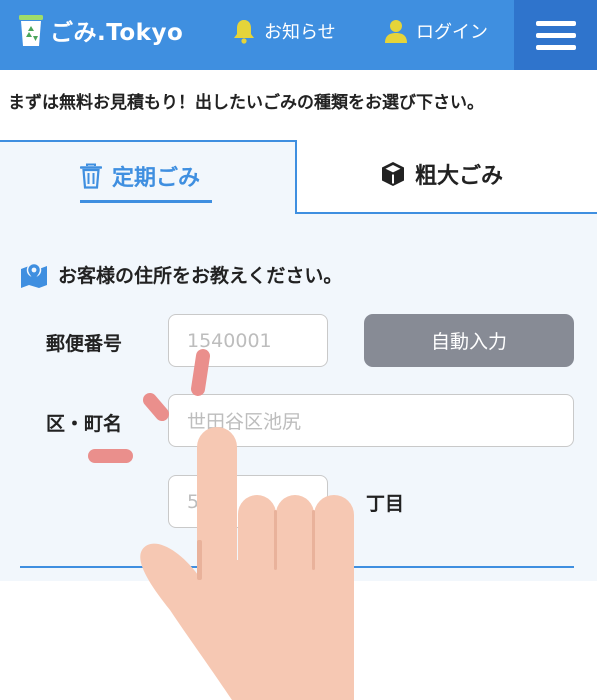 Image resolution: width=597 pixels, height=700 pixels. What do you see at coordinates (146, 201) in the screenshot?
I see `active-tab-indicator` at bounding box center [146, 201].